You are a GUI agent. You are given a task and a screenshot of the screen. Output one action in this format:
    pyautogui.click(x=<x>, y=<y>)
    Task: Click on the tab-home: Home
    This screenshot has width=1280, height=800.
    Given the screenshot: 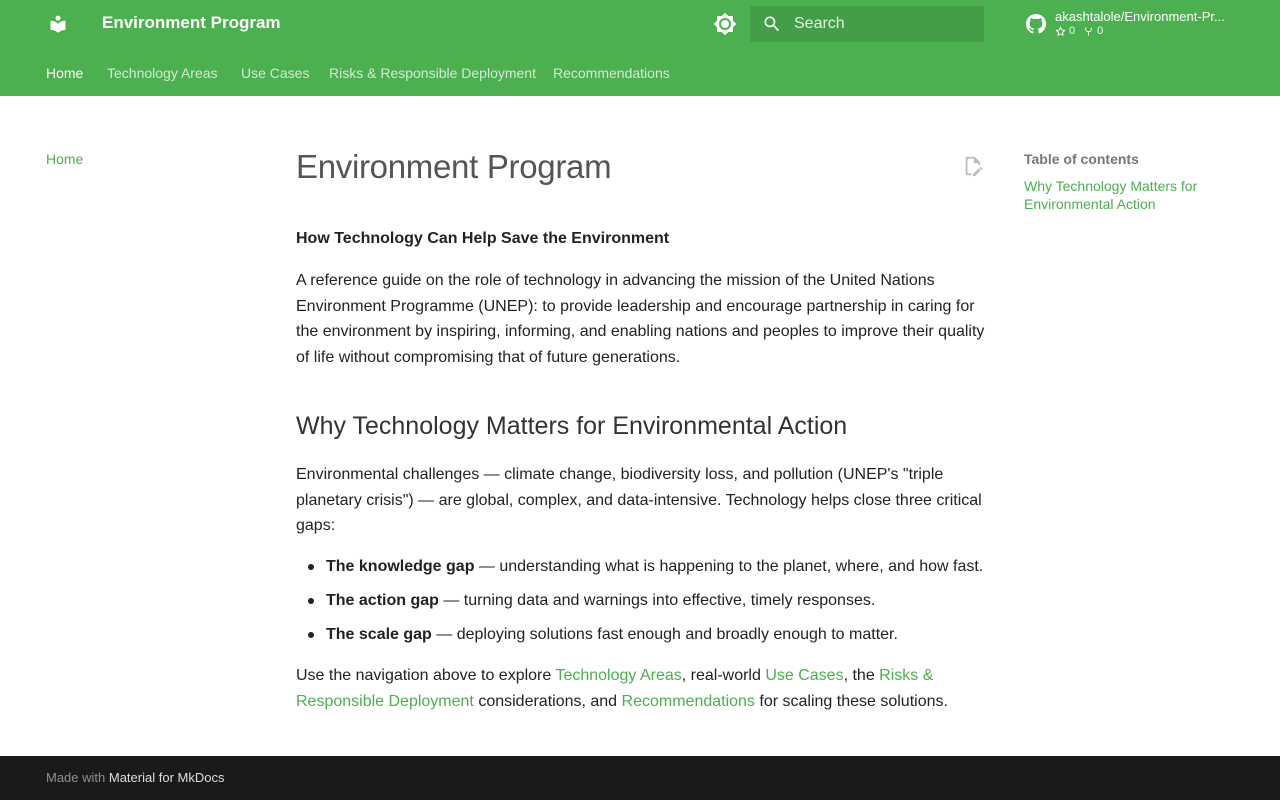 What is the action you would take?
    pyautogui.click(x=64, y=73)
    